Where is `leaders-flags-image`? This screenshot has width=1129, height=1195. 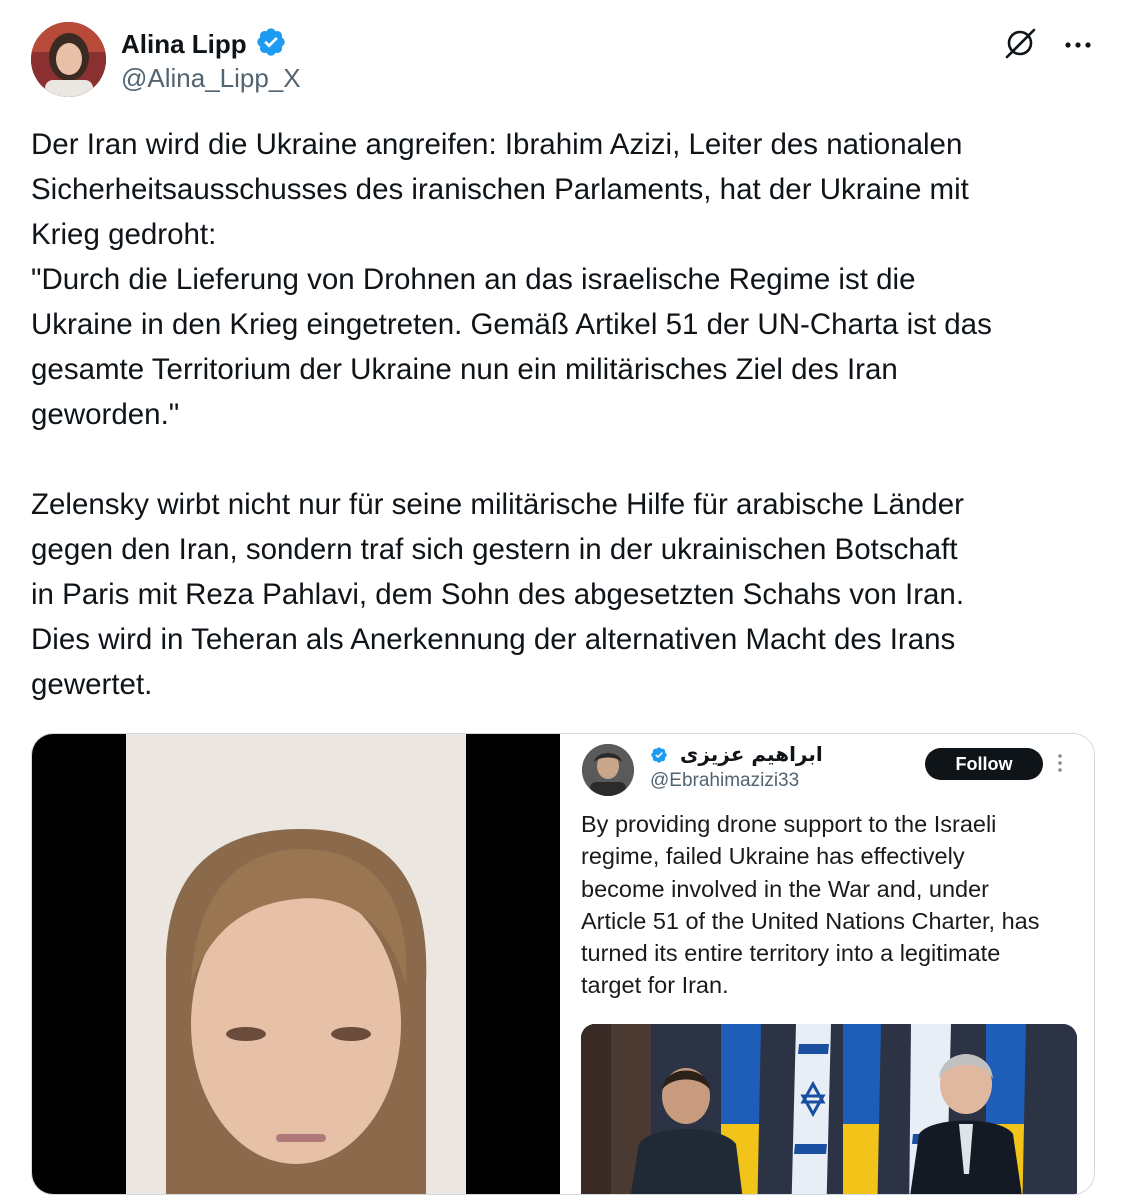
leaders-flags-image is located at coordinates (829, 1109).